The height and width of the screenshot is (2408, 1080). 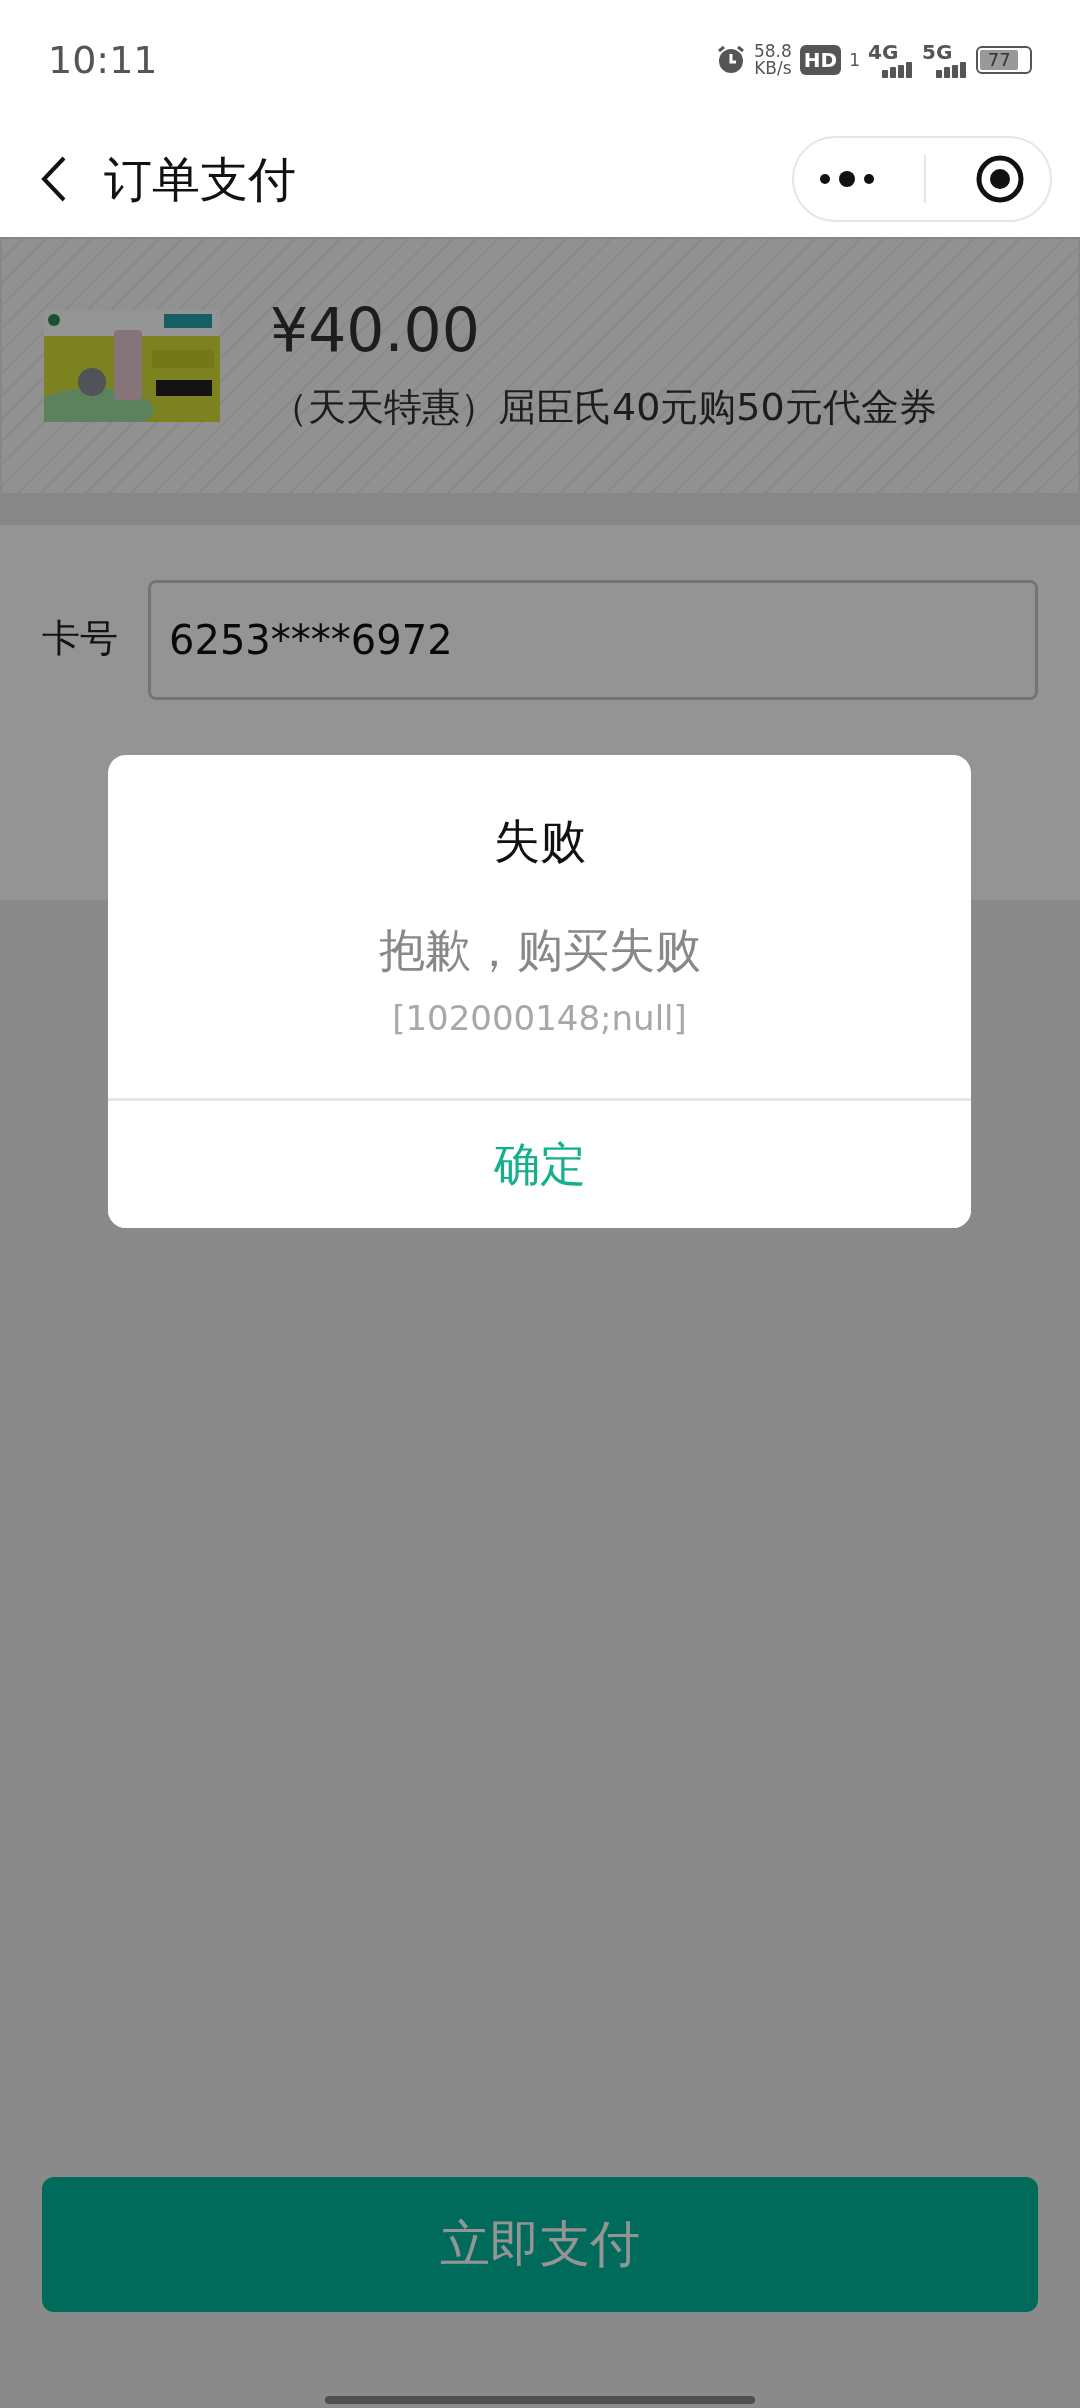 What do you see at coordinates (1000, 178) in the screenshot?
I see `close-icon` at bounding box center [1000, 178].